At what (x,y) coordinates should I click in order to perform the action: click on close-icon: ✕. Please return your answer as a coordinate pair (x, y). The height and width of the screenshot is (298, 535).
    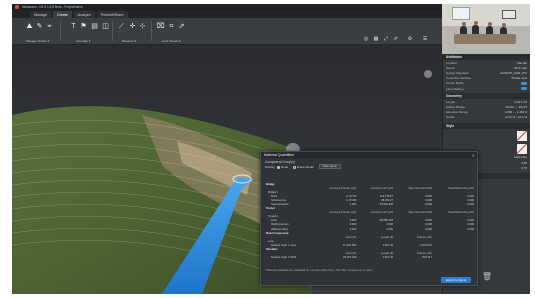
    Looking at the image, I should click on (473, 155).